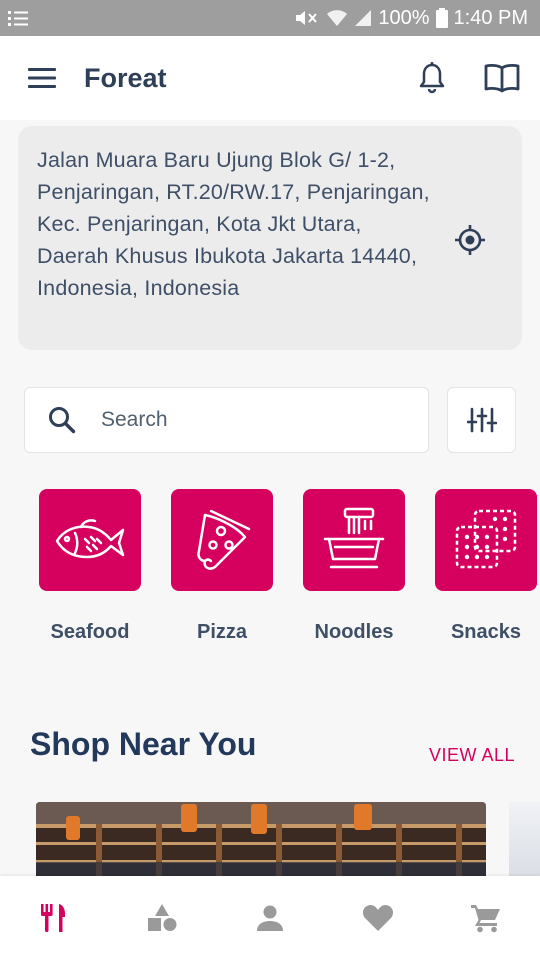  I want to click on hamburger-menu-icon, so click(42, 78).